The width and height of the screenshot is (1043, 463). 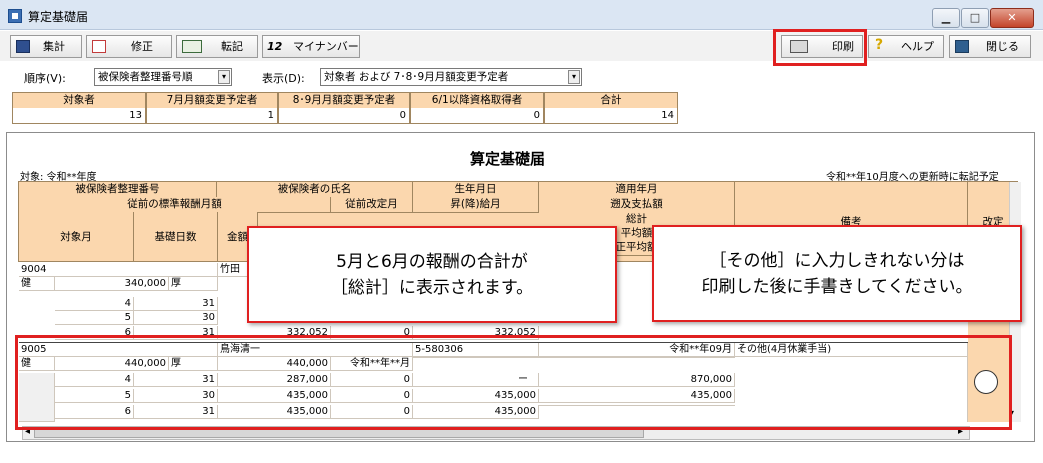 I want to click on transfer-label: 転記, so click(x=232, y=46).